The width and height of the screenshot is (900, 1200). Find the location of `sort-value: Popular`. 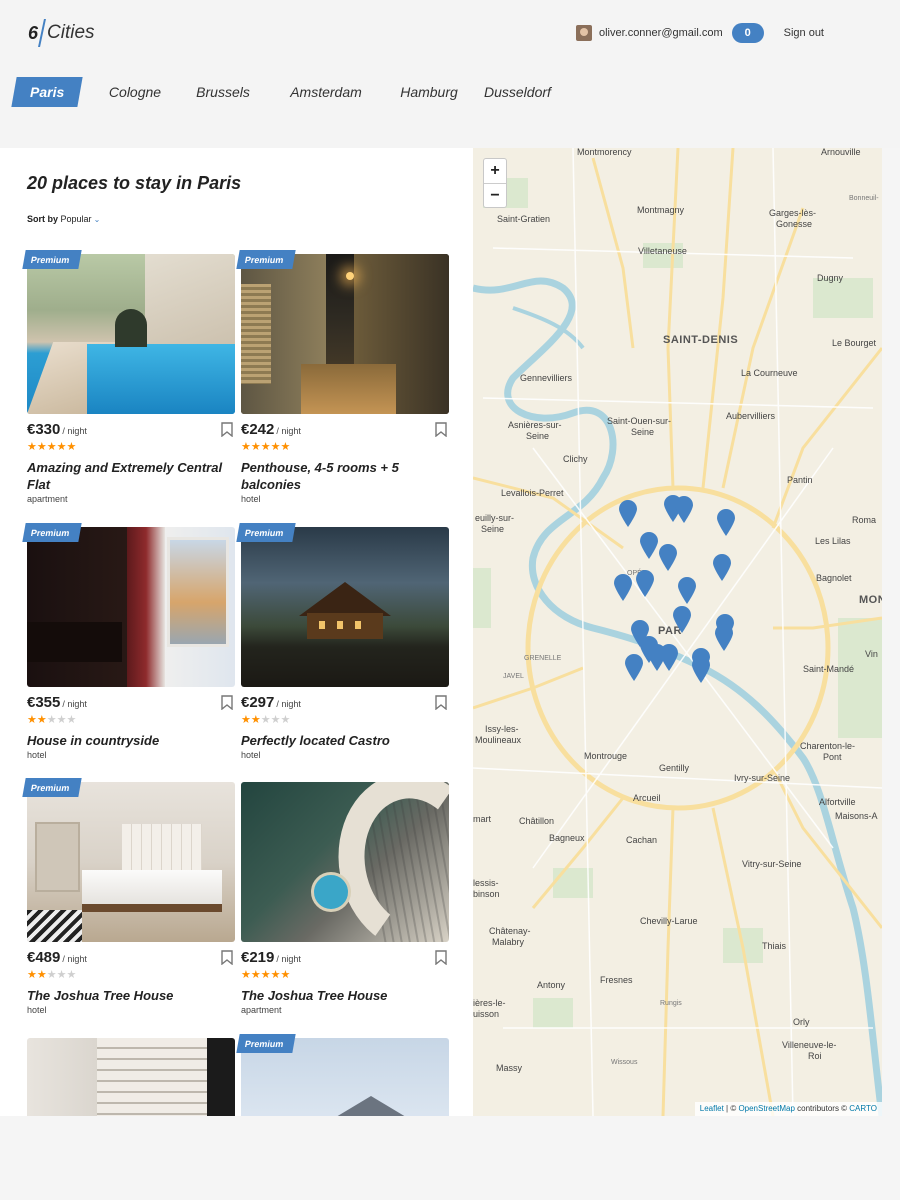

sort-value: Popular is located at coordinates (76, 219).